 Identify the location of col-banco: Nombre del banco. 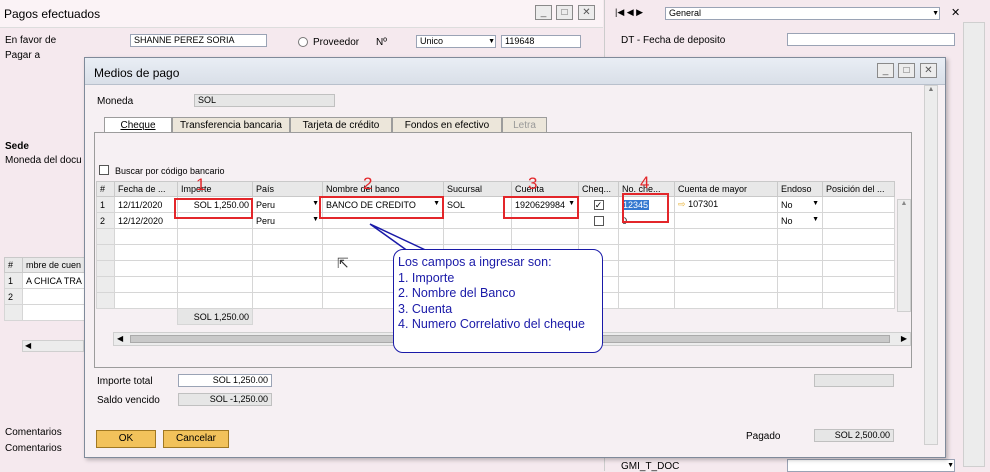
(383, 189).